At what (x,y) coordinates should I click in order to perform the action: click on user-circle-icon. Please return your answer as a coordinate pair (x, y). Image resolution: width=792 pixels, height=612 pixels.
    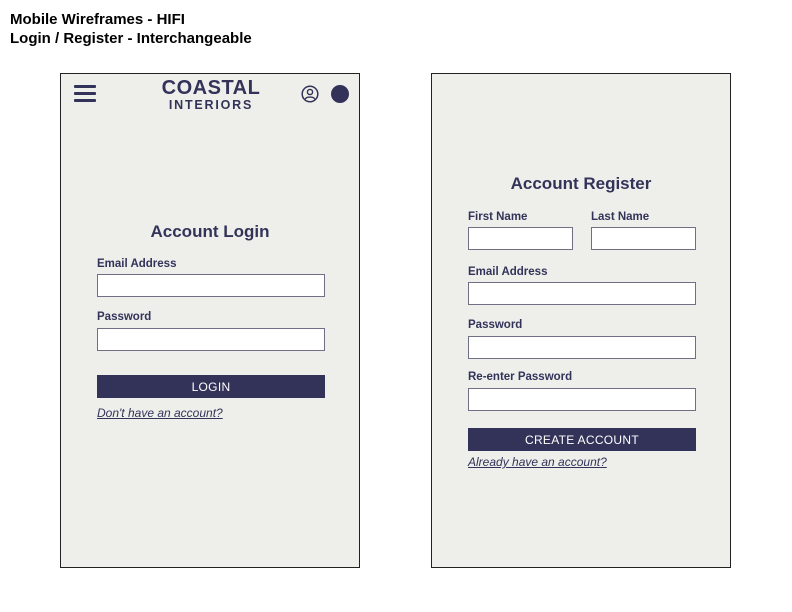
    Looking at the image, I should click on (310, 94).